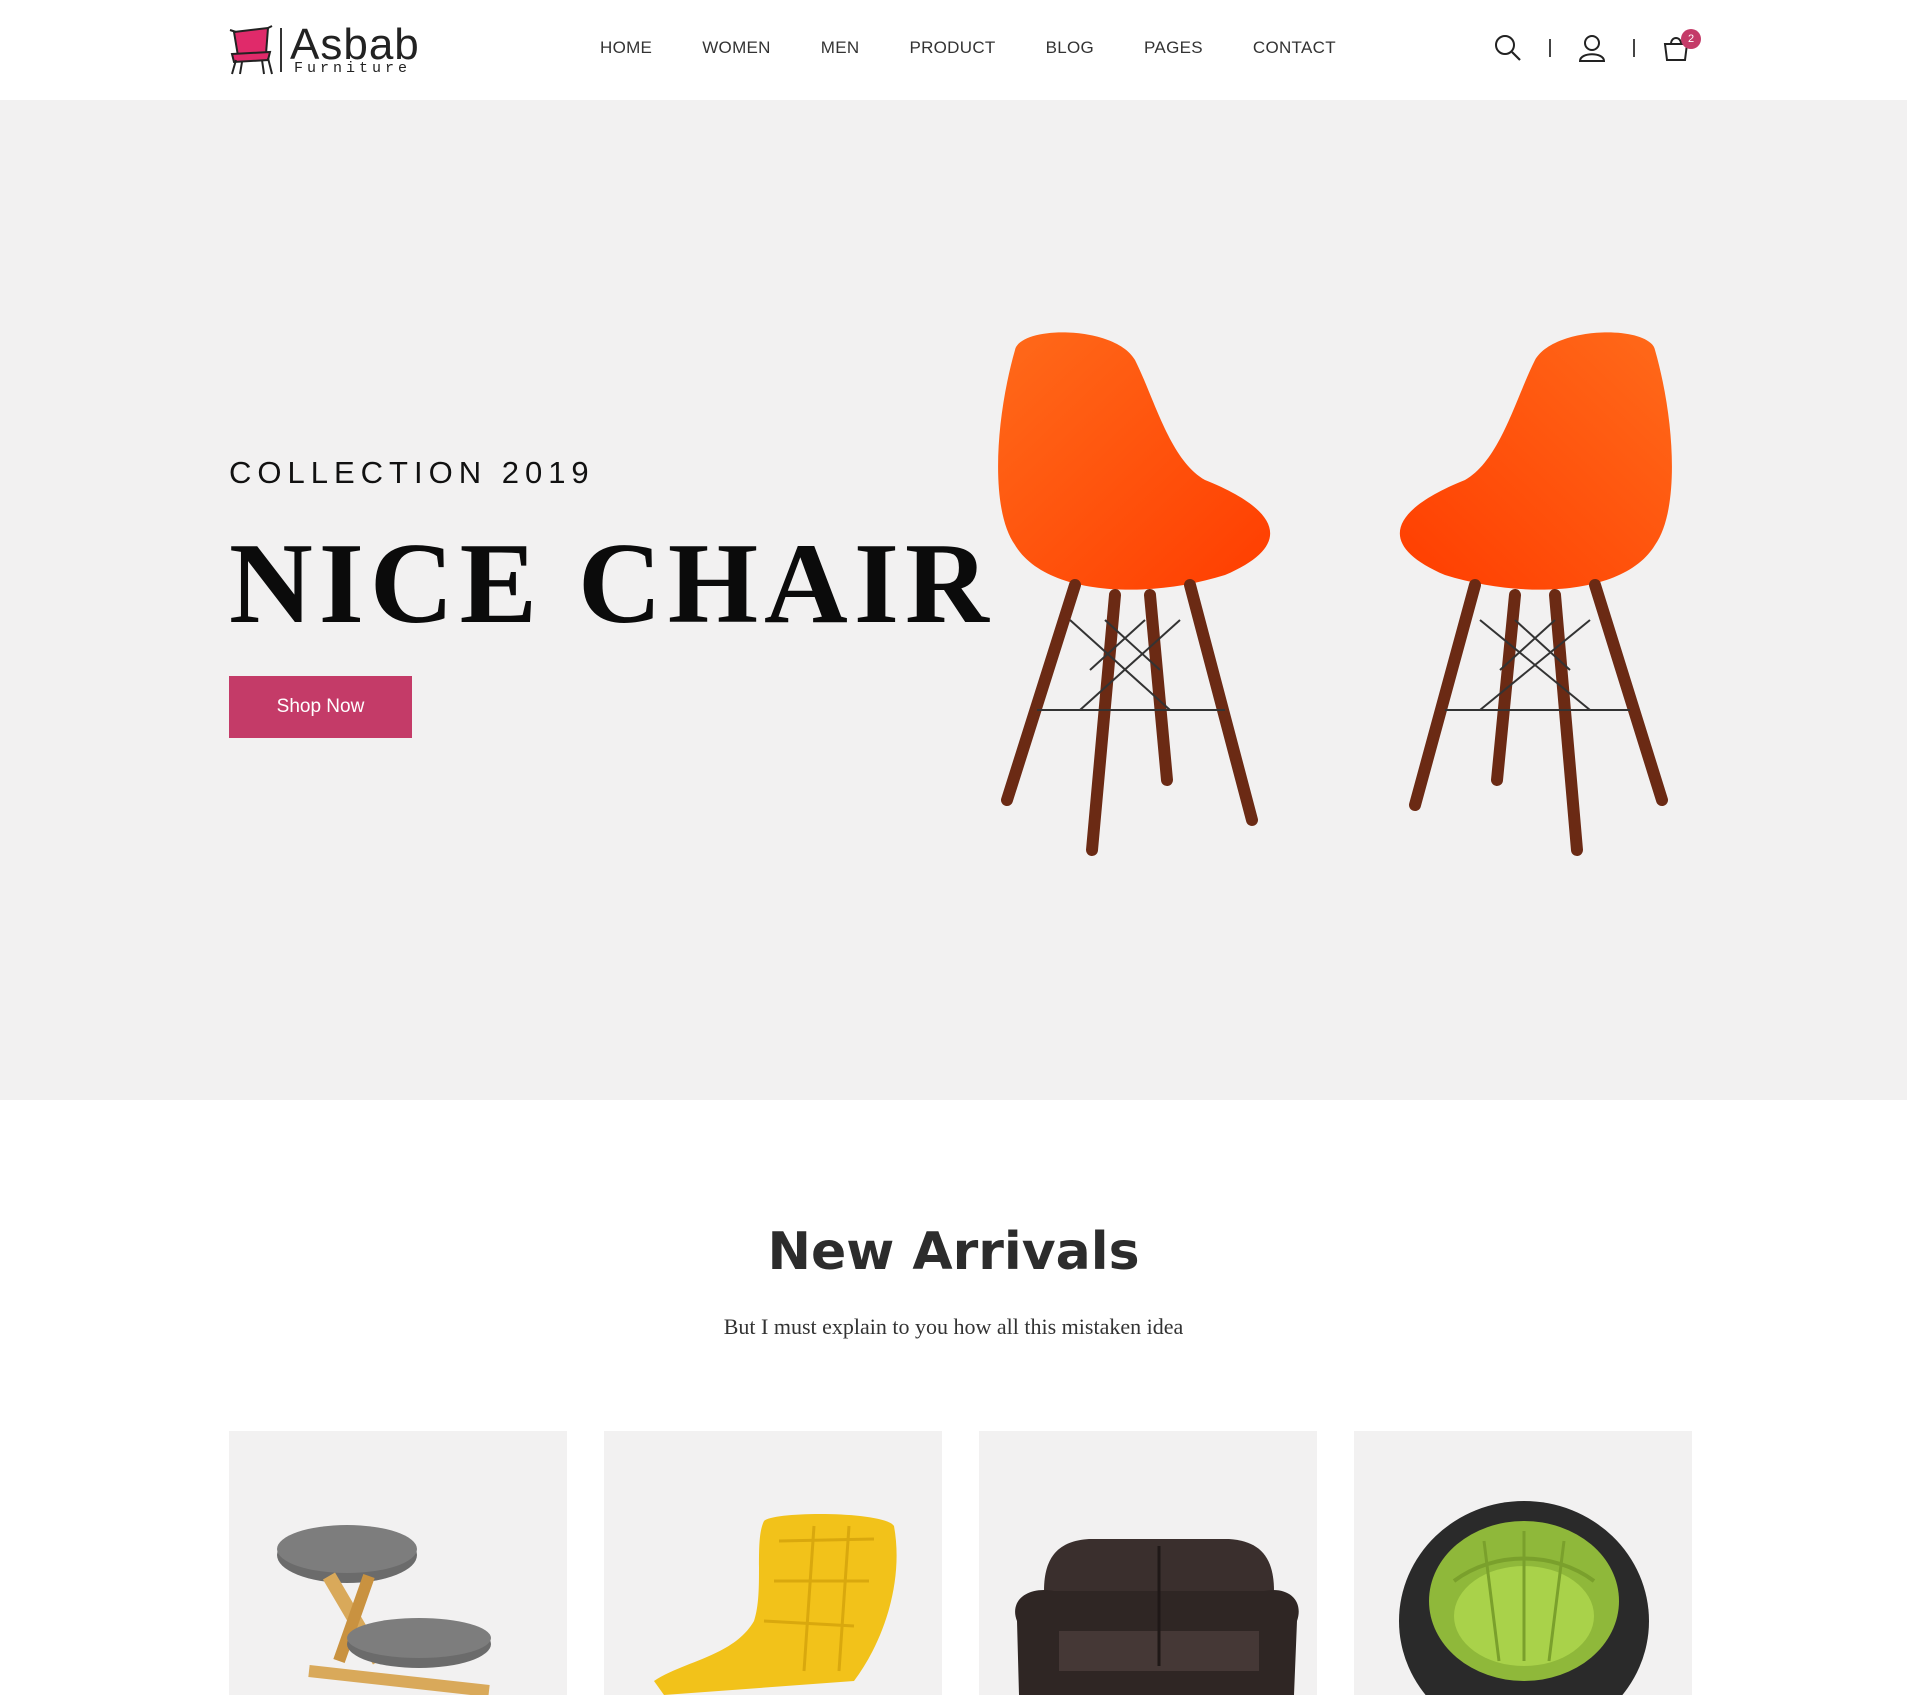 The height and width of the screenshot is (1695, 1907). What do you see at coordinates (1294, 50) in the screenshot?
I see `nav-item-contact: CONTACT` at bounding box center [1294, 50].